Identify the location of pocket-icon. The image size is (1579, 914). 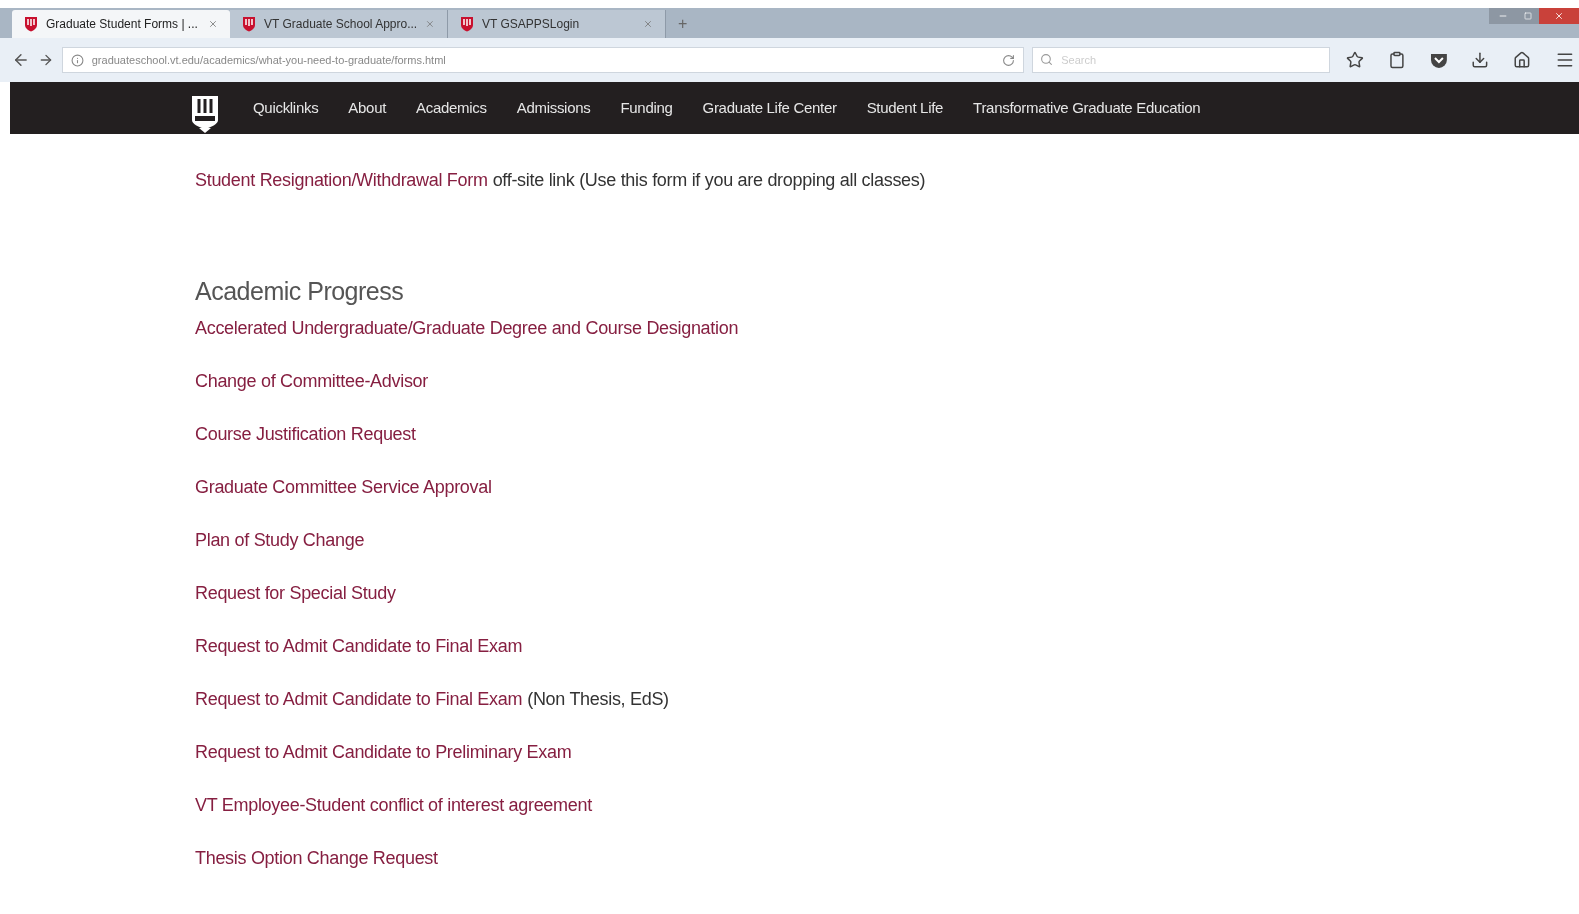
(1438, 60).